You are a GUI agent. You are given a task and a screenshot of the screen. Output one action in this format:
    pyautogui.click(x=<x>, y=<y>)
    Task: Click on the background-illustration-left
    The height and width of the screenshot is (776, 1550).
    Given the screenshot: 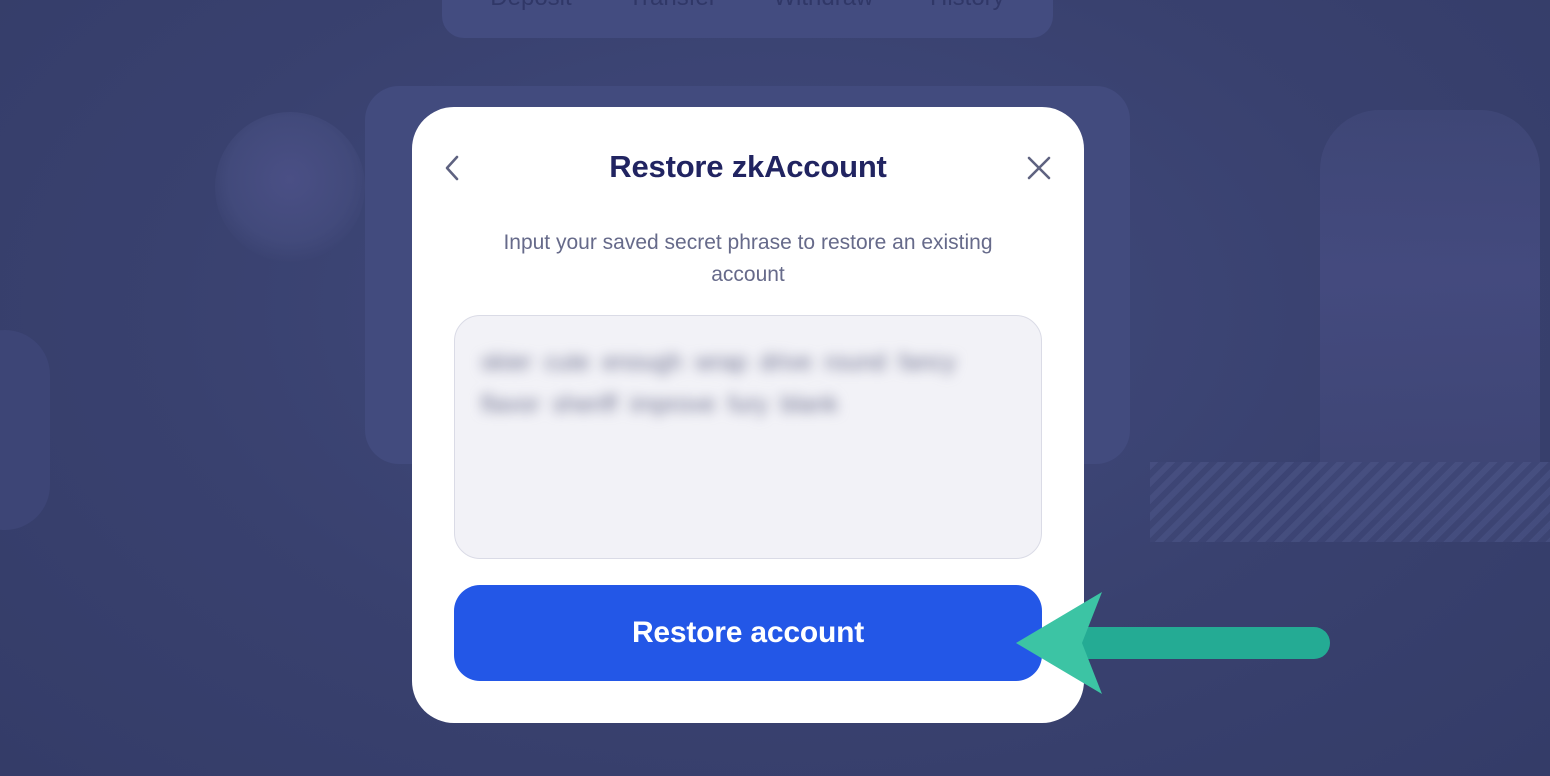 What is the action you would take?
    pyautogui.click(x=290, y=187)
    